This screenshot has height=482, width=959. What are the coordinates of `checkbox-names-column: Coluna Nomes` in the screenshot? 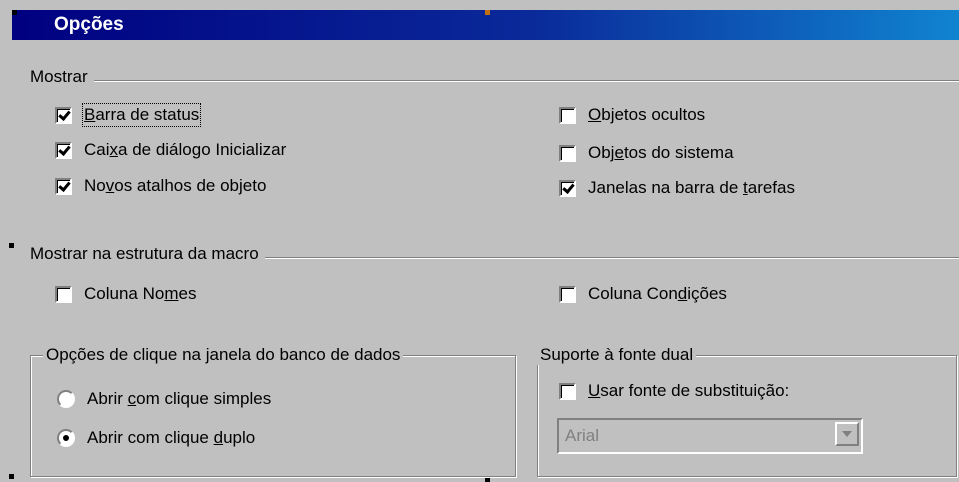 It's located at (125, 294).